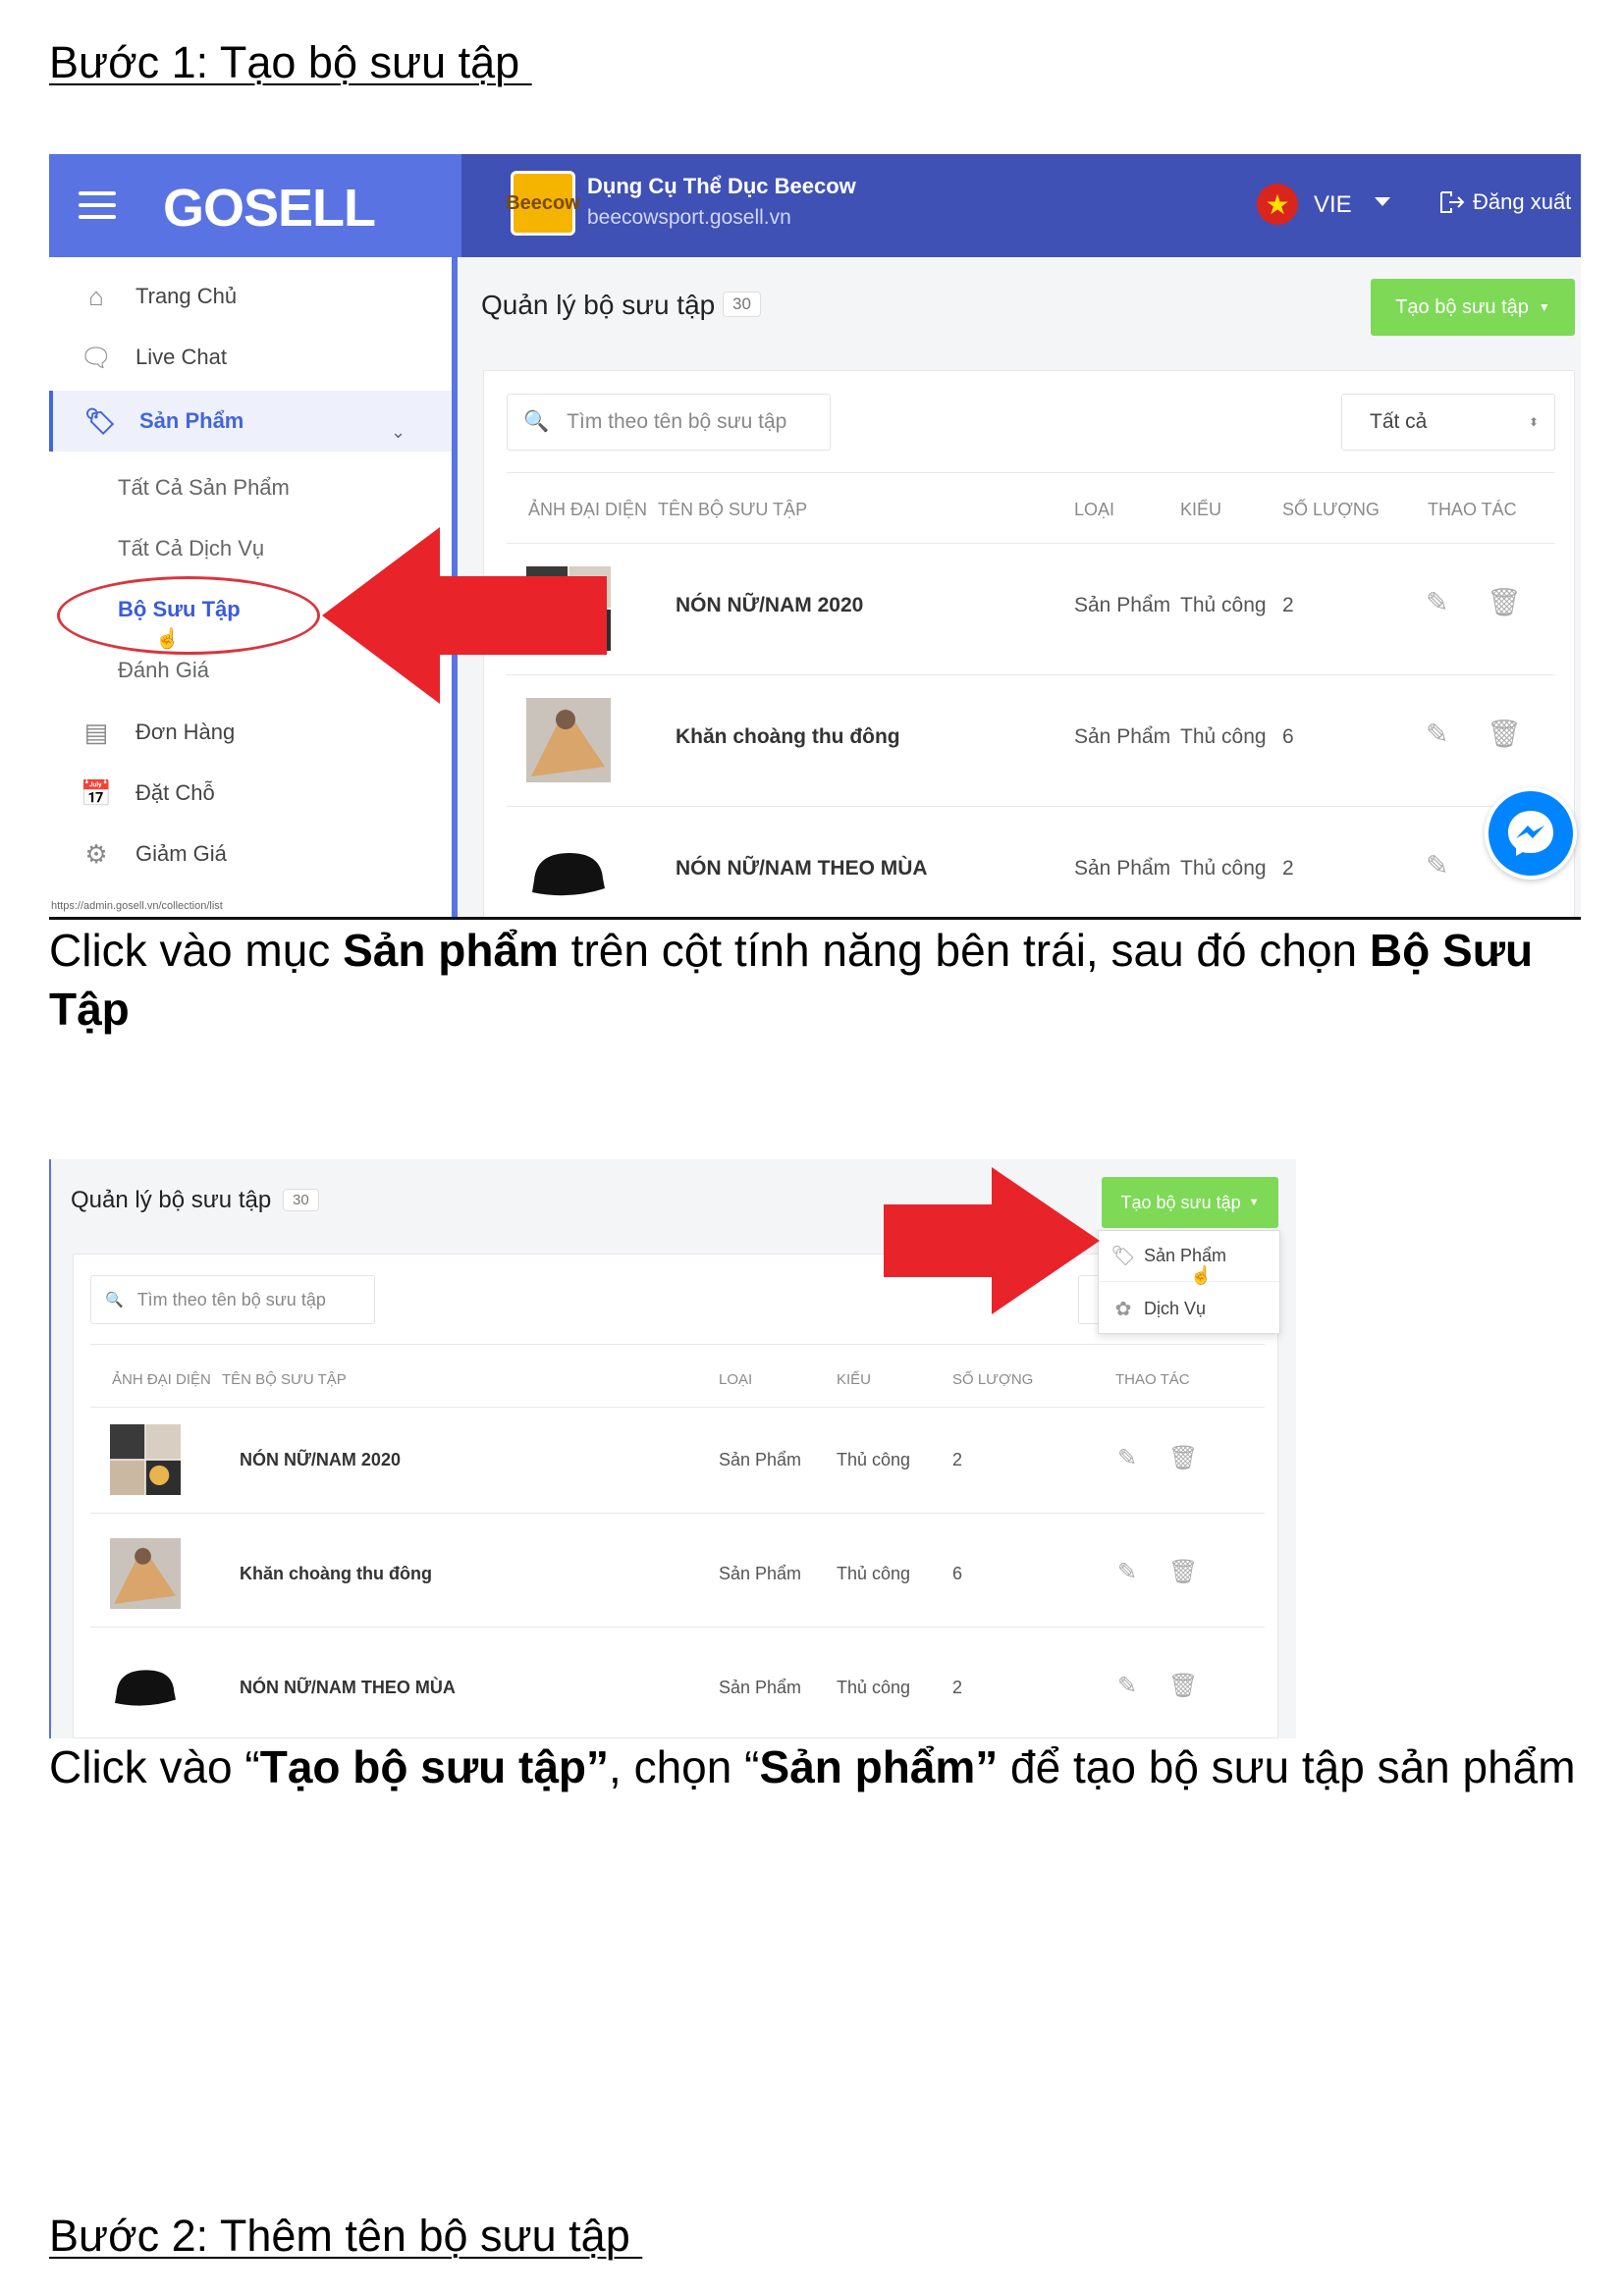 This screenshot has width=1624, height=2296. I want to click on caption-bold: Sản phẩm”, so click(879, 1766).